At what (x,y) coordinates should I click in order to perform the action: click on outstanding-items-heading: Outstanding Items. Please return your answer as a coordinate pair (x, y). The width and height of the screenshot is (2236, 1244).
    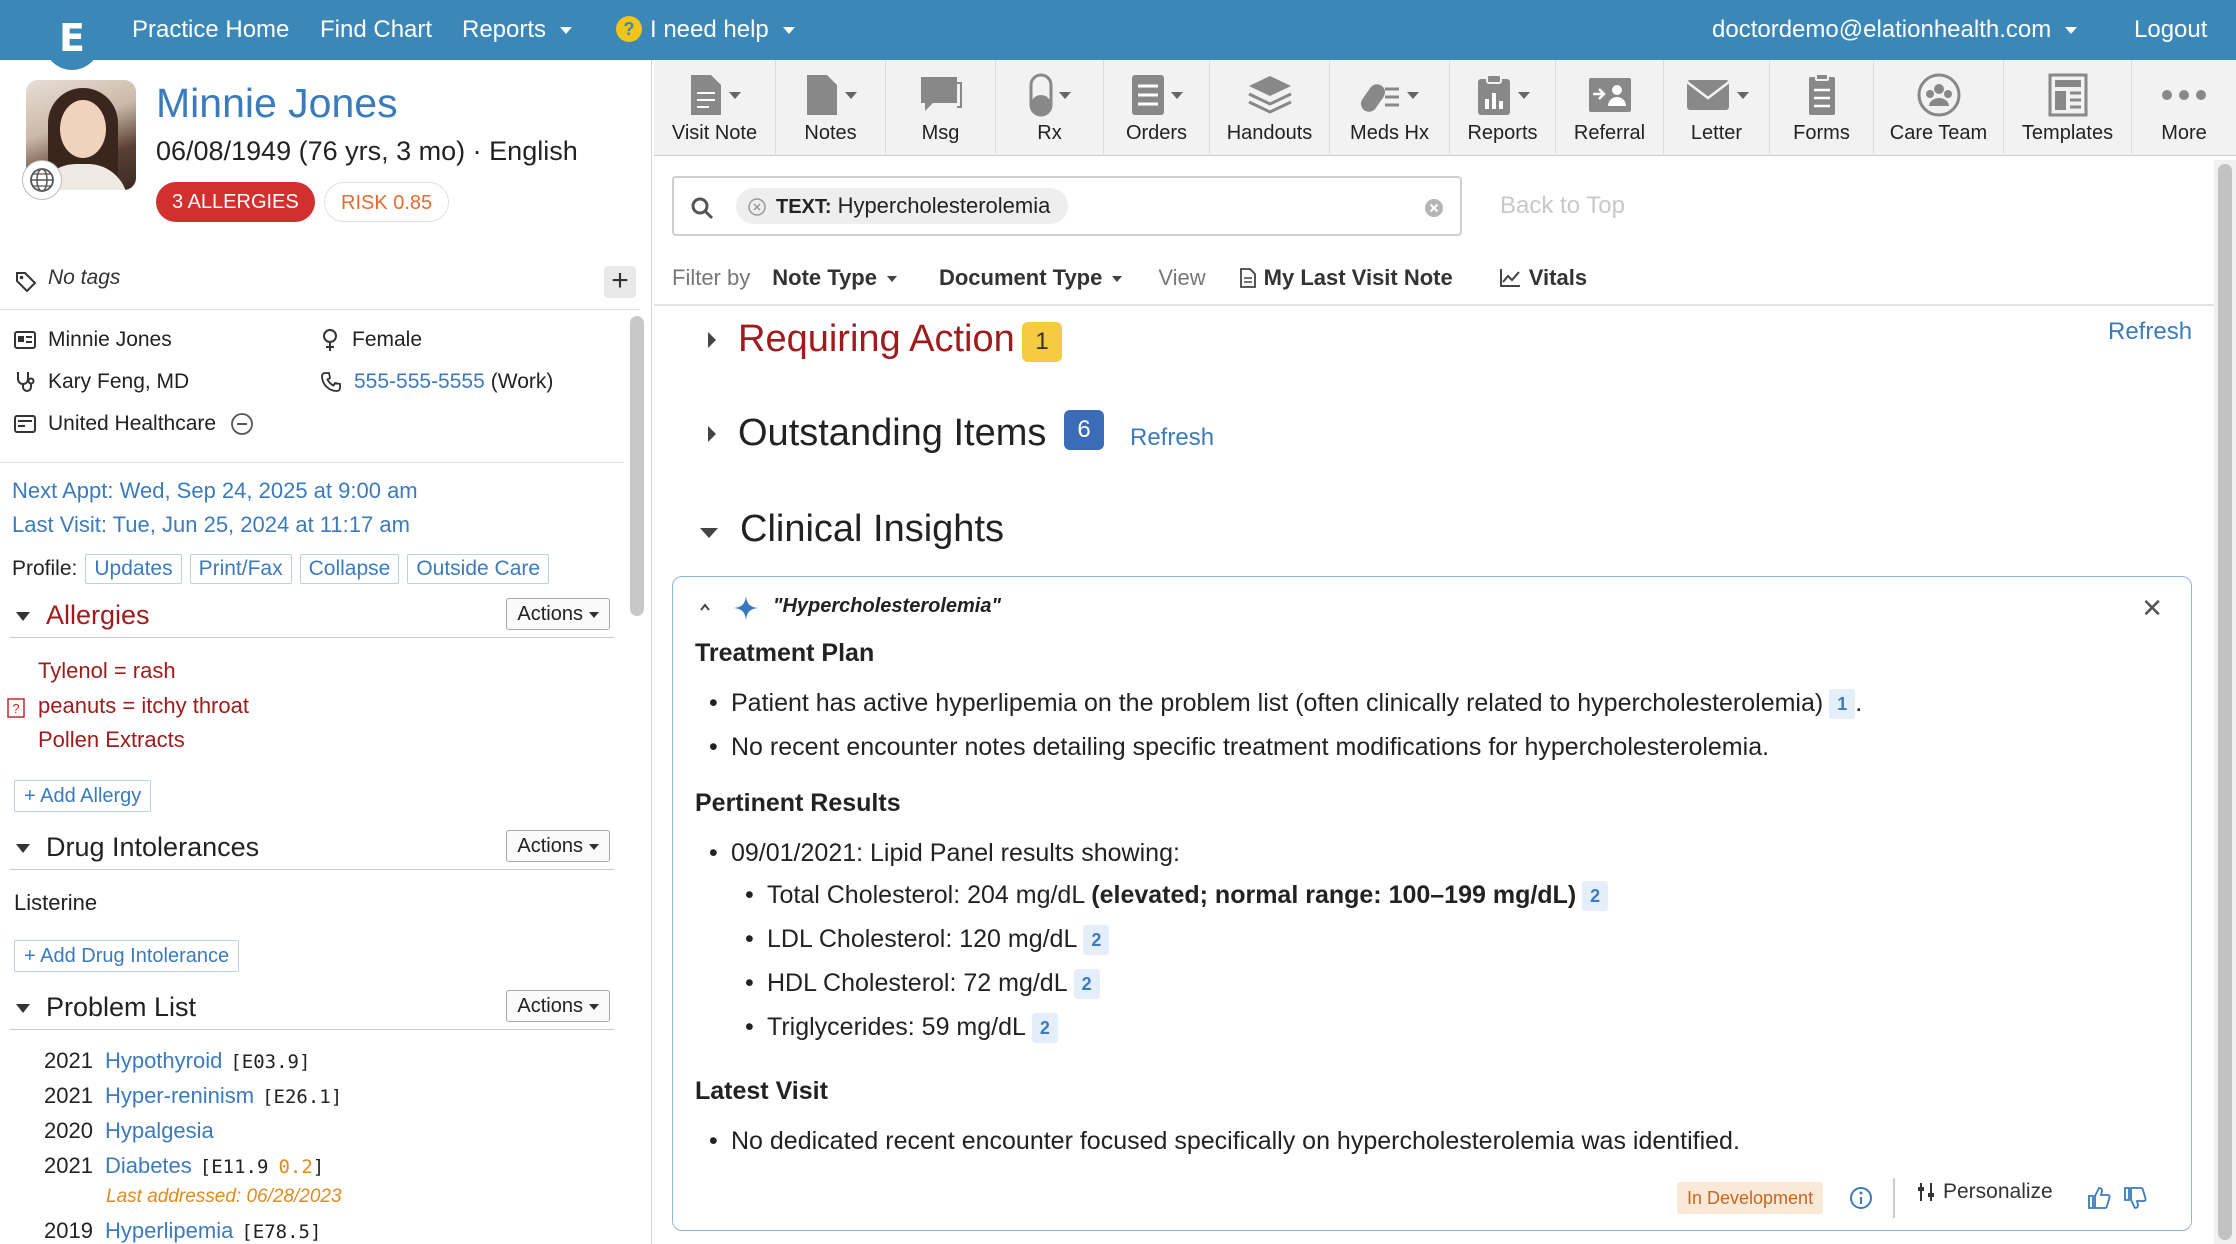
    Looking at the image, I should click on (892, 433).